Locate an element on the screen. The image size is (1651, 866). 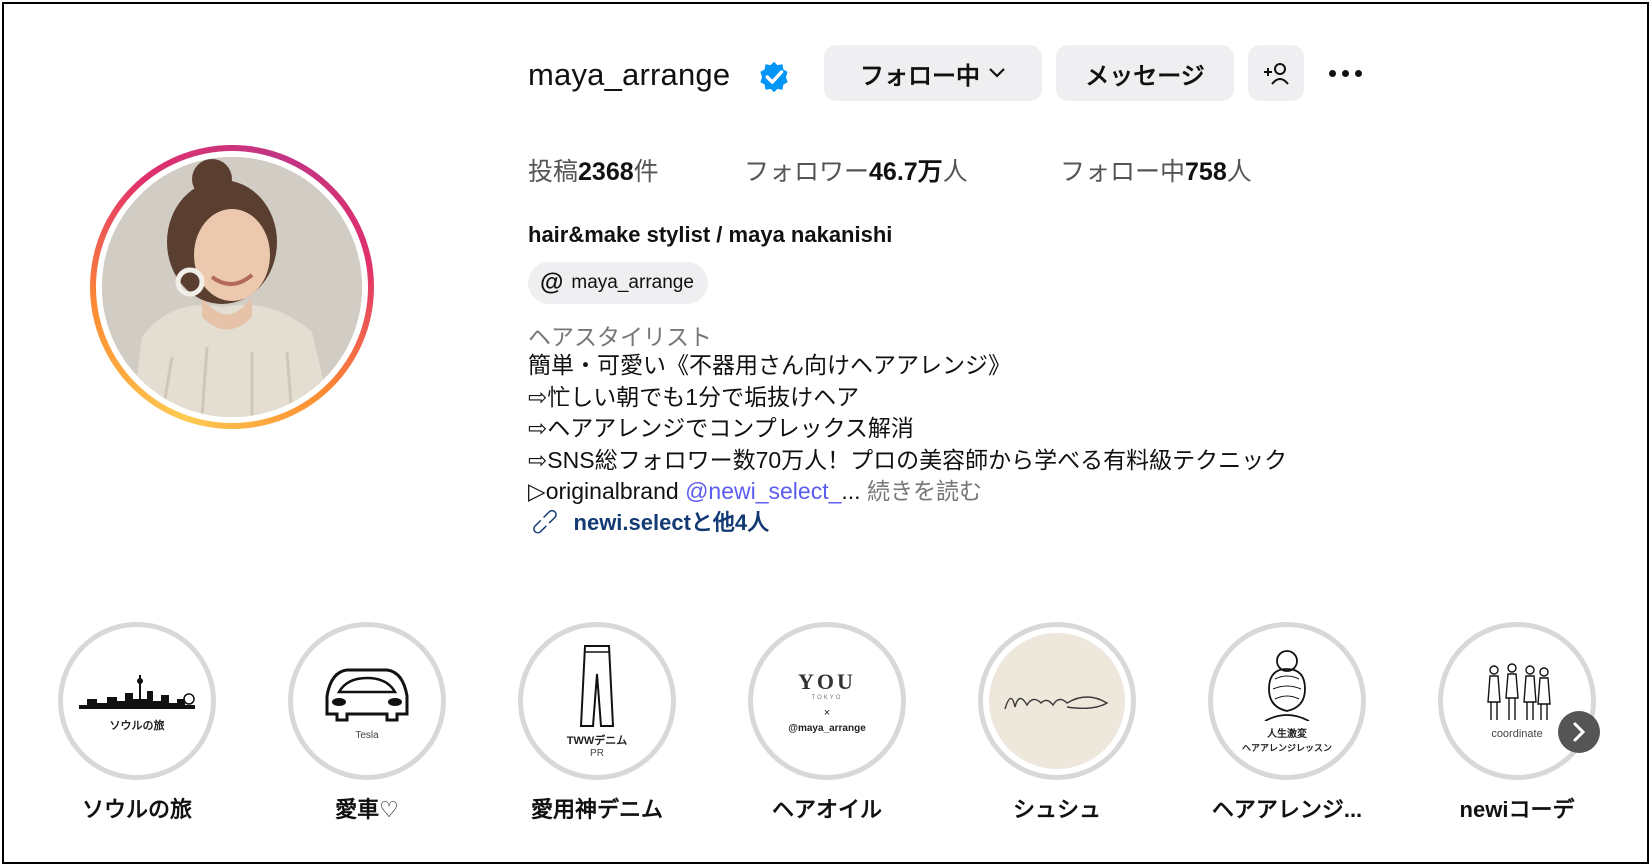
highlight-cover: TWWデニム PR is located at coordinates (597, 701).